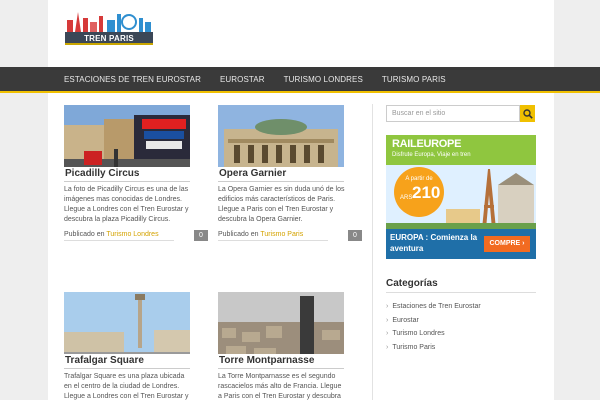  What do you see at coordinates (109, 22) in the screenshot?
I see `skyline-logo-icon` at bounding box center [109, 22].